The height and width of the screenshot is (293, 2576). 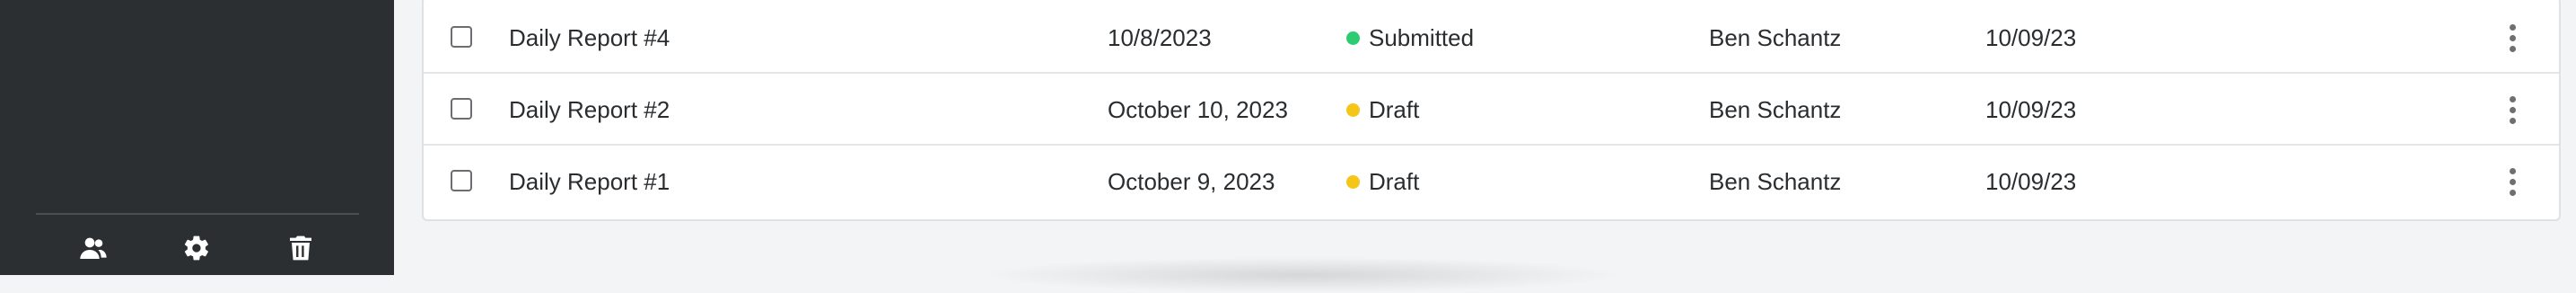 What do you see at coordinates (197, 137) in the screenshot?
I see `sidebar` at bounding box center [197, 137].